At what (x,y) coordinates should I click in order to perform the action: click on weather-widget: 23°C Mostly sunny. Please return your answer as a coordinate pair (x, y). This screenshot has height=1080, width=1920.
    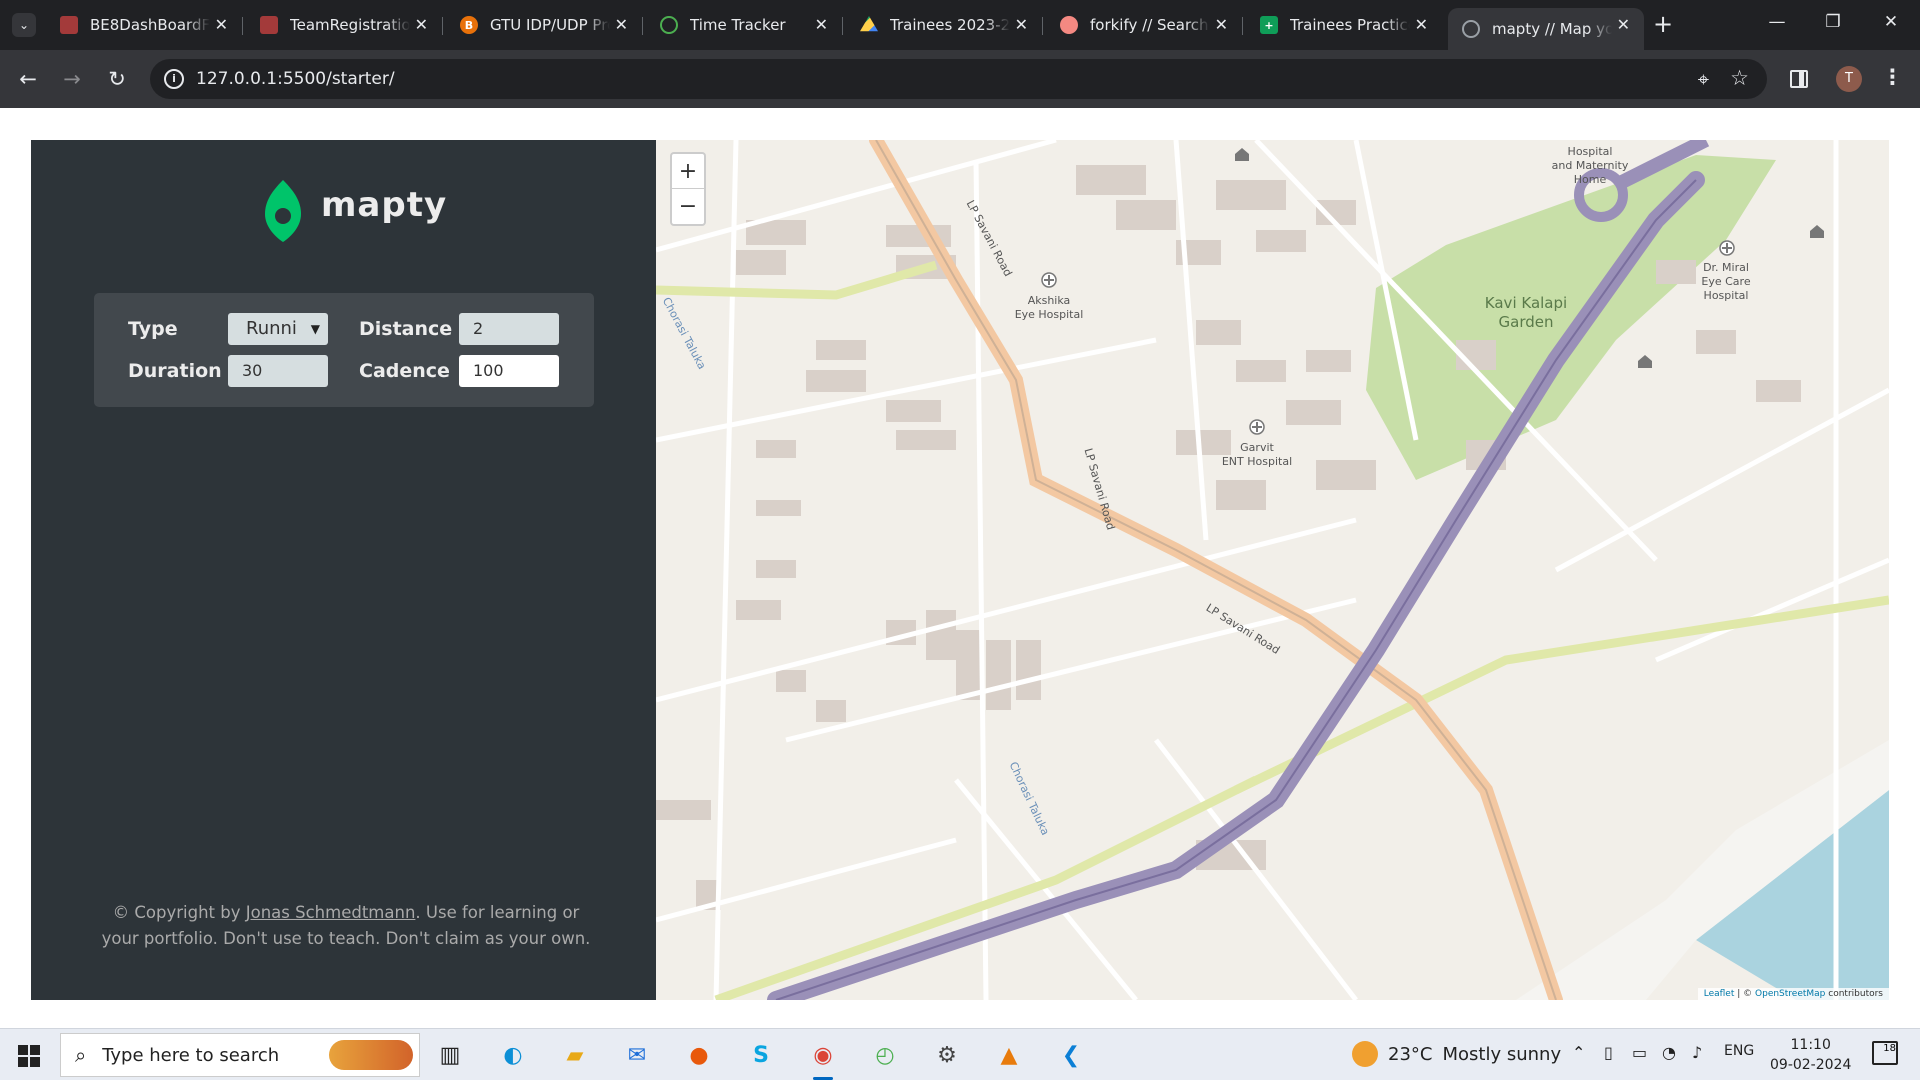
    Looking at the image, I should click on (1456, 1054).